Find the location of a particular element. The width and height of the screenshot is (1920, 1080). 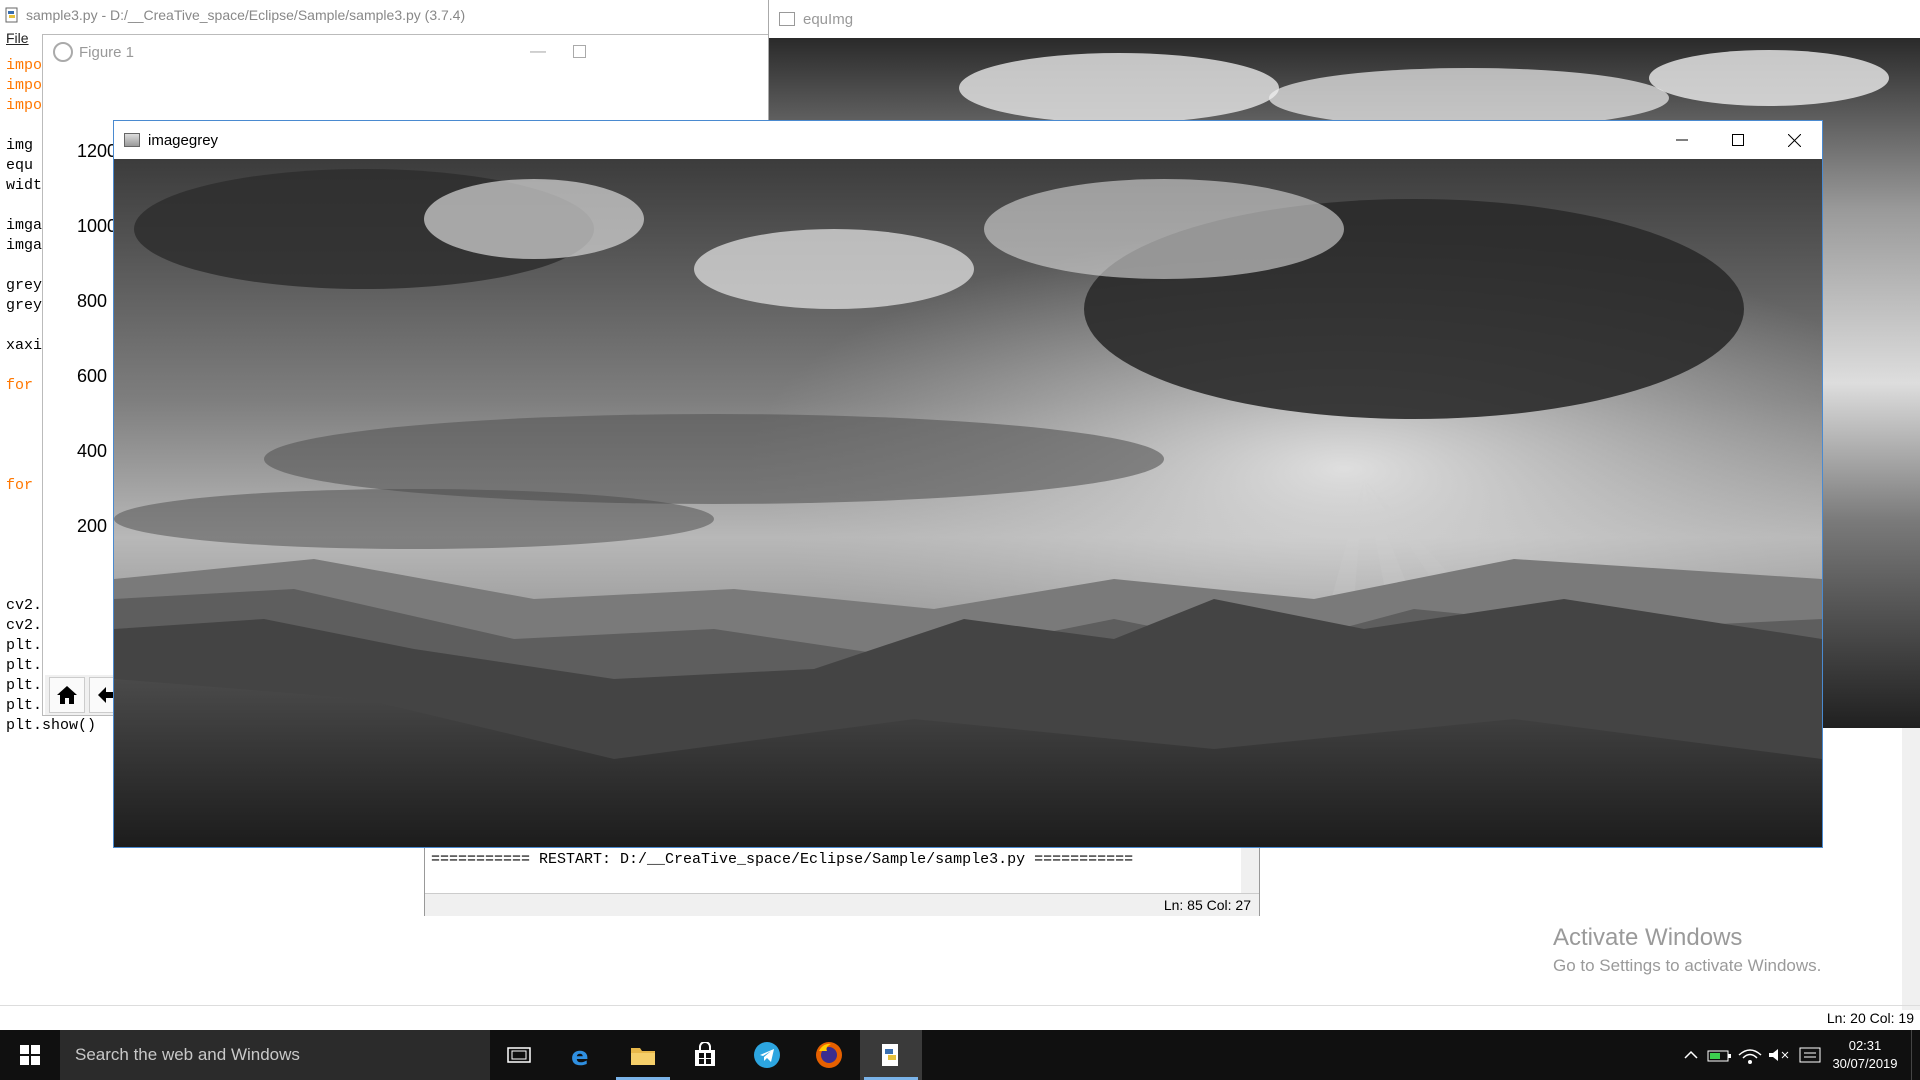

folder-icon is located at coordinates (643, 1056).